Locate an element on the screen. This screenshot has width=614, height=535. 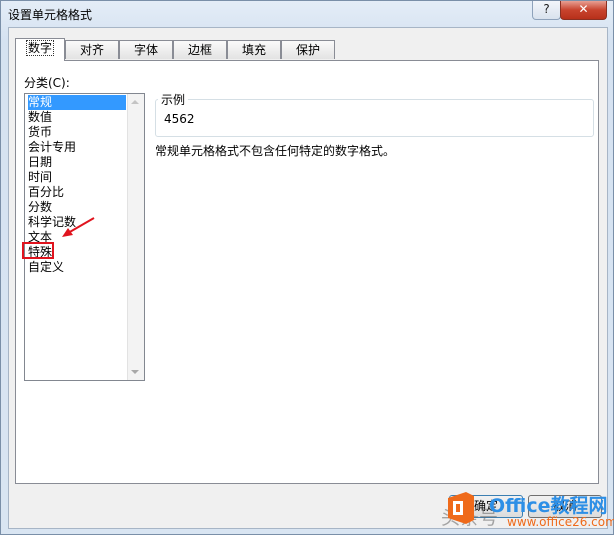
tab-protection: 保护 is located at coordinates (308, 49).